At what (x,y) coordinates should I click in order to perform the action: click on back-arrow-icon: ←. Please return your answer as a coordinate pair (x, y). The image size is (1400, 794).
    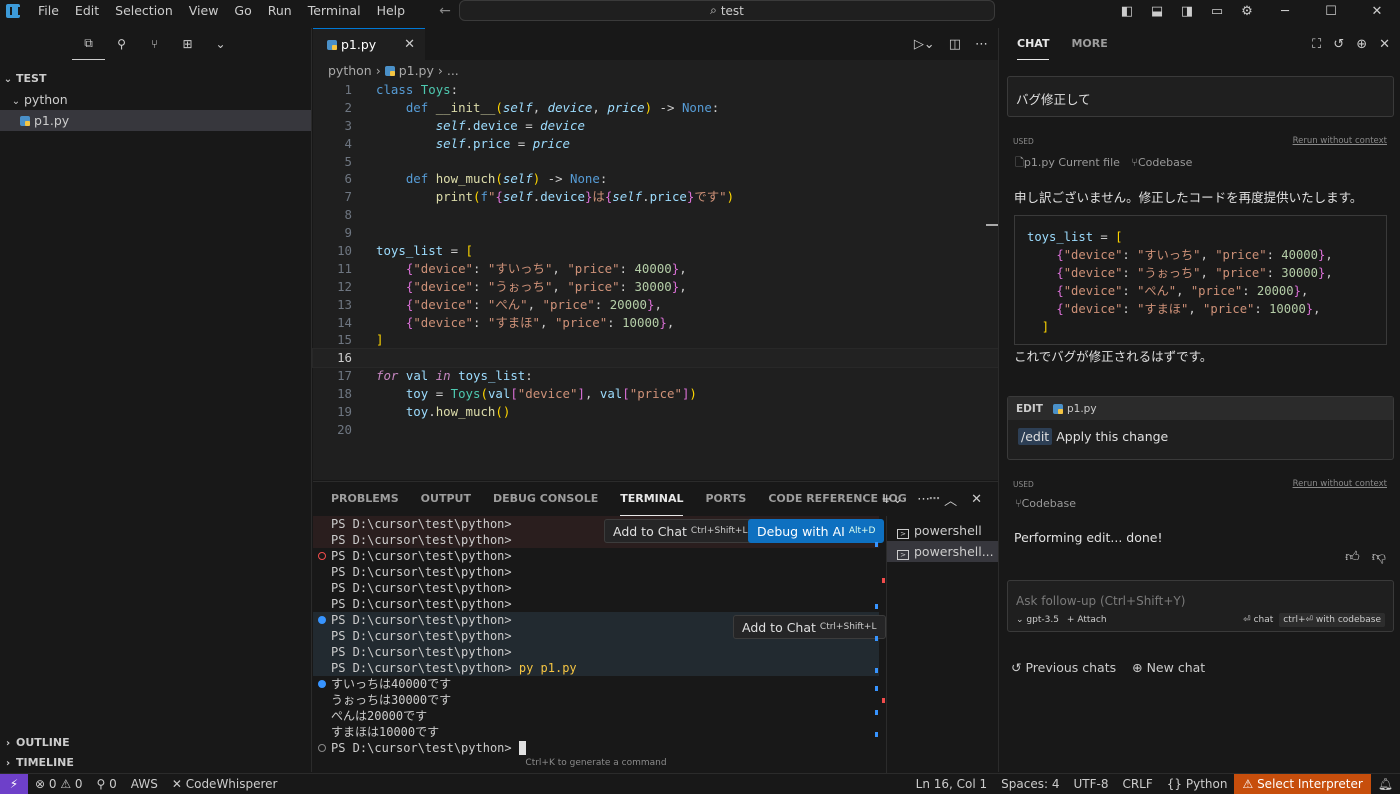
    Looking at the image, I should click on (445, 11).